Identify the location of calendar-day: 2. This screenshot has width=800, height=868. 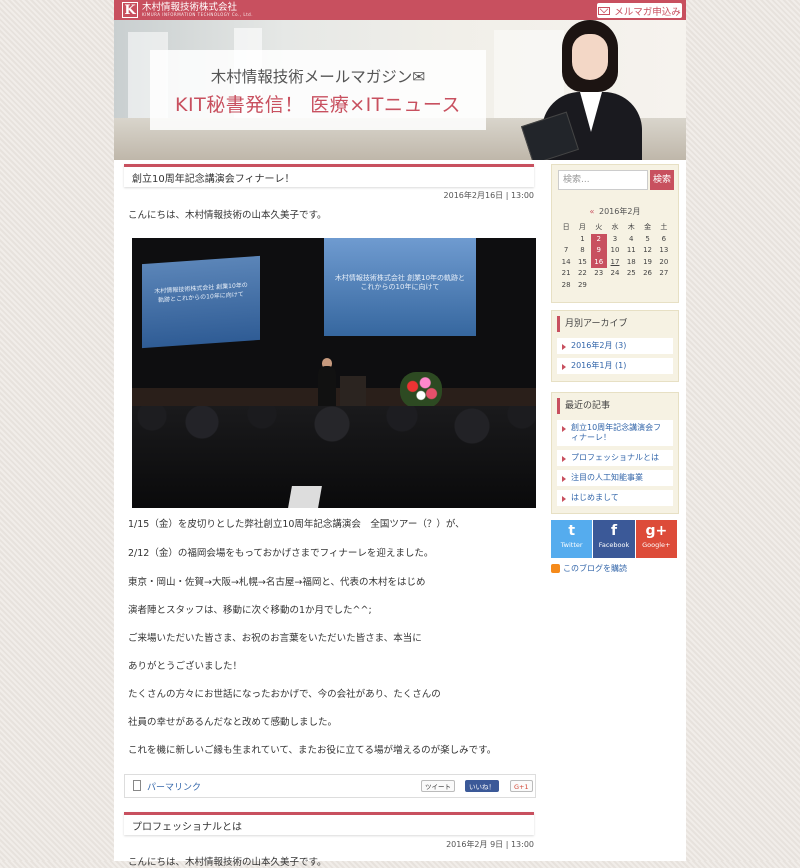
(598, 239).